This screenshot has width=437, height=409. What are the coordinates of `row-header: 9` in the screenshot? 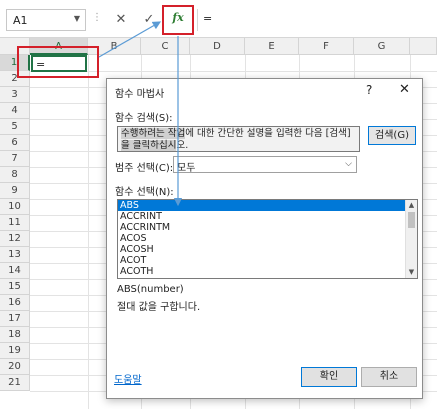 It's located at (15, 191).